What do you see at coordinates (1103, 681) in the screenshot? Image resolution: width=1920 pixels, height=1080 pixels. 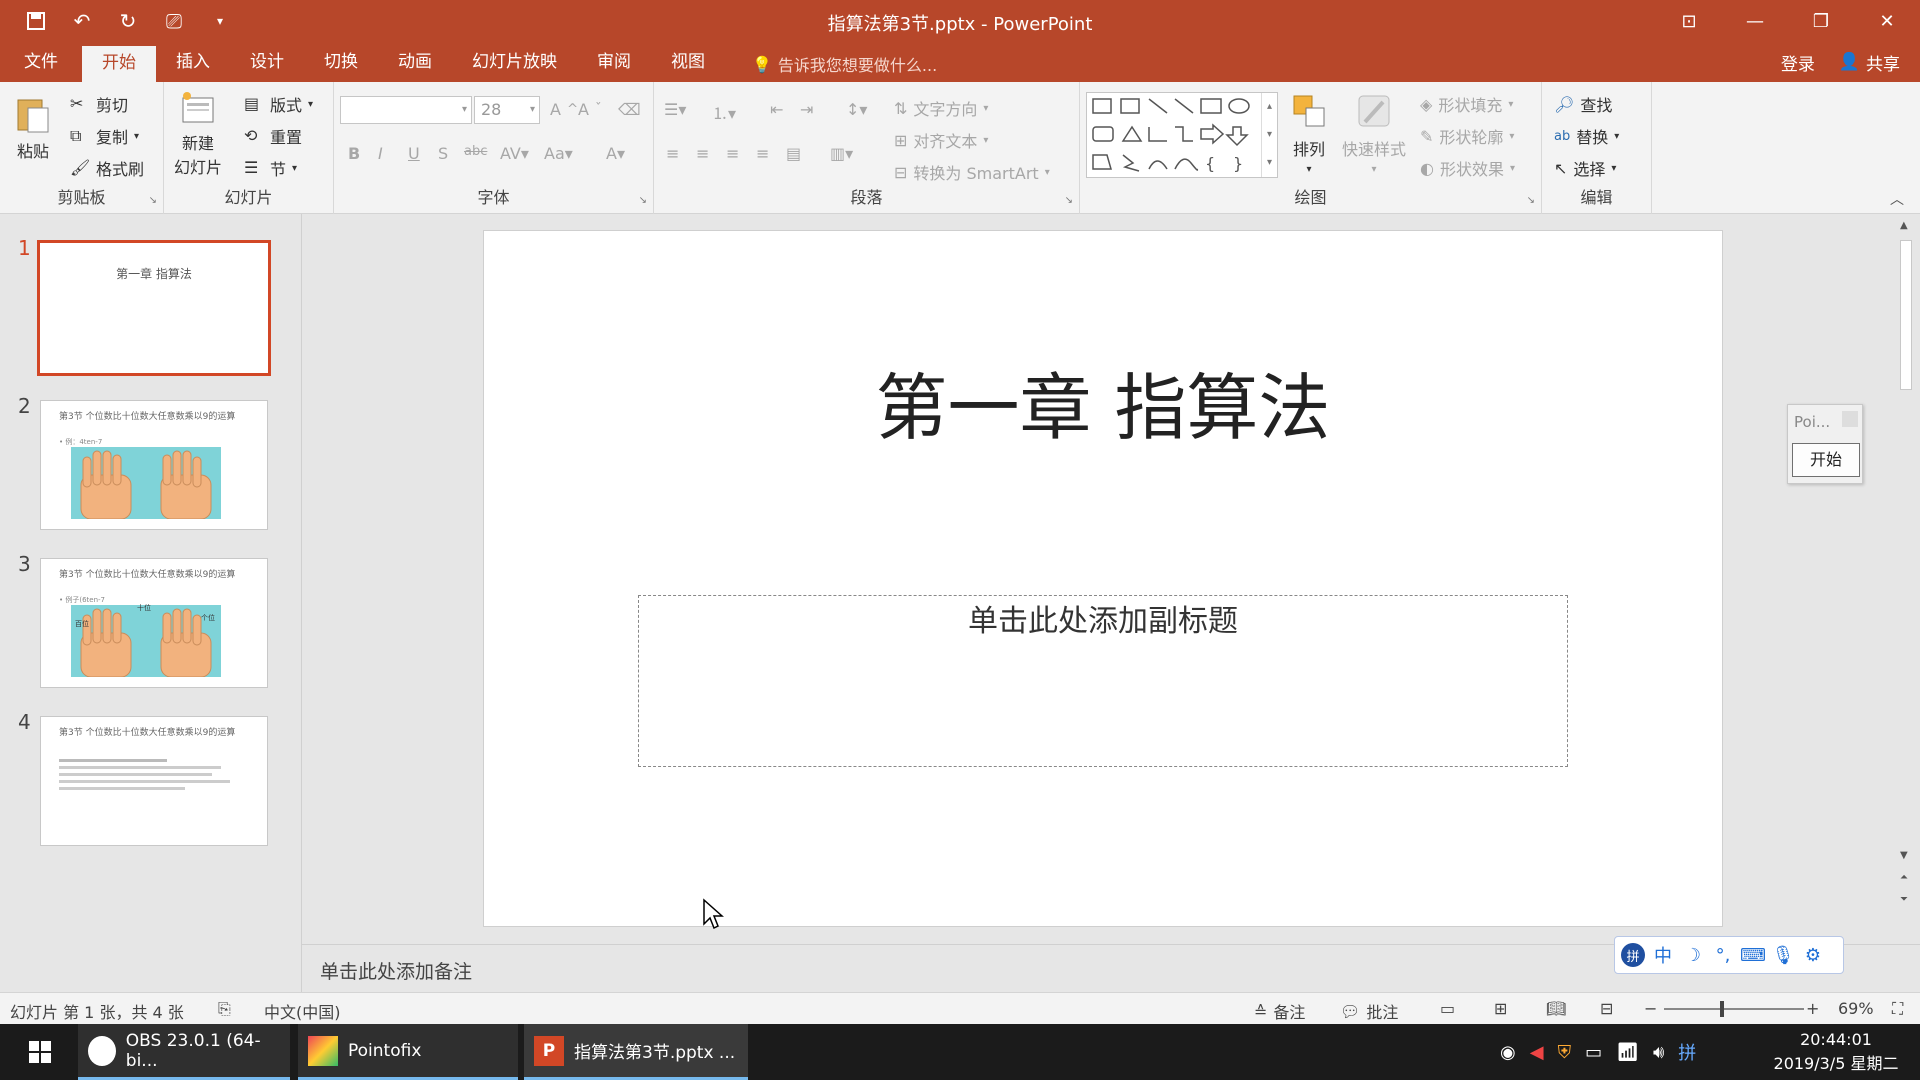 I see `subtitle-placeholder: 单击此处添加副标题` at bounding box center [1103, 681].